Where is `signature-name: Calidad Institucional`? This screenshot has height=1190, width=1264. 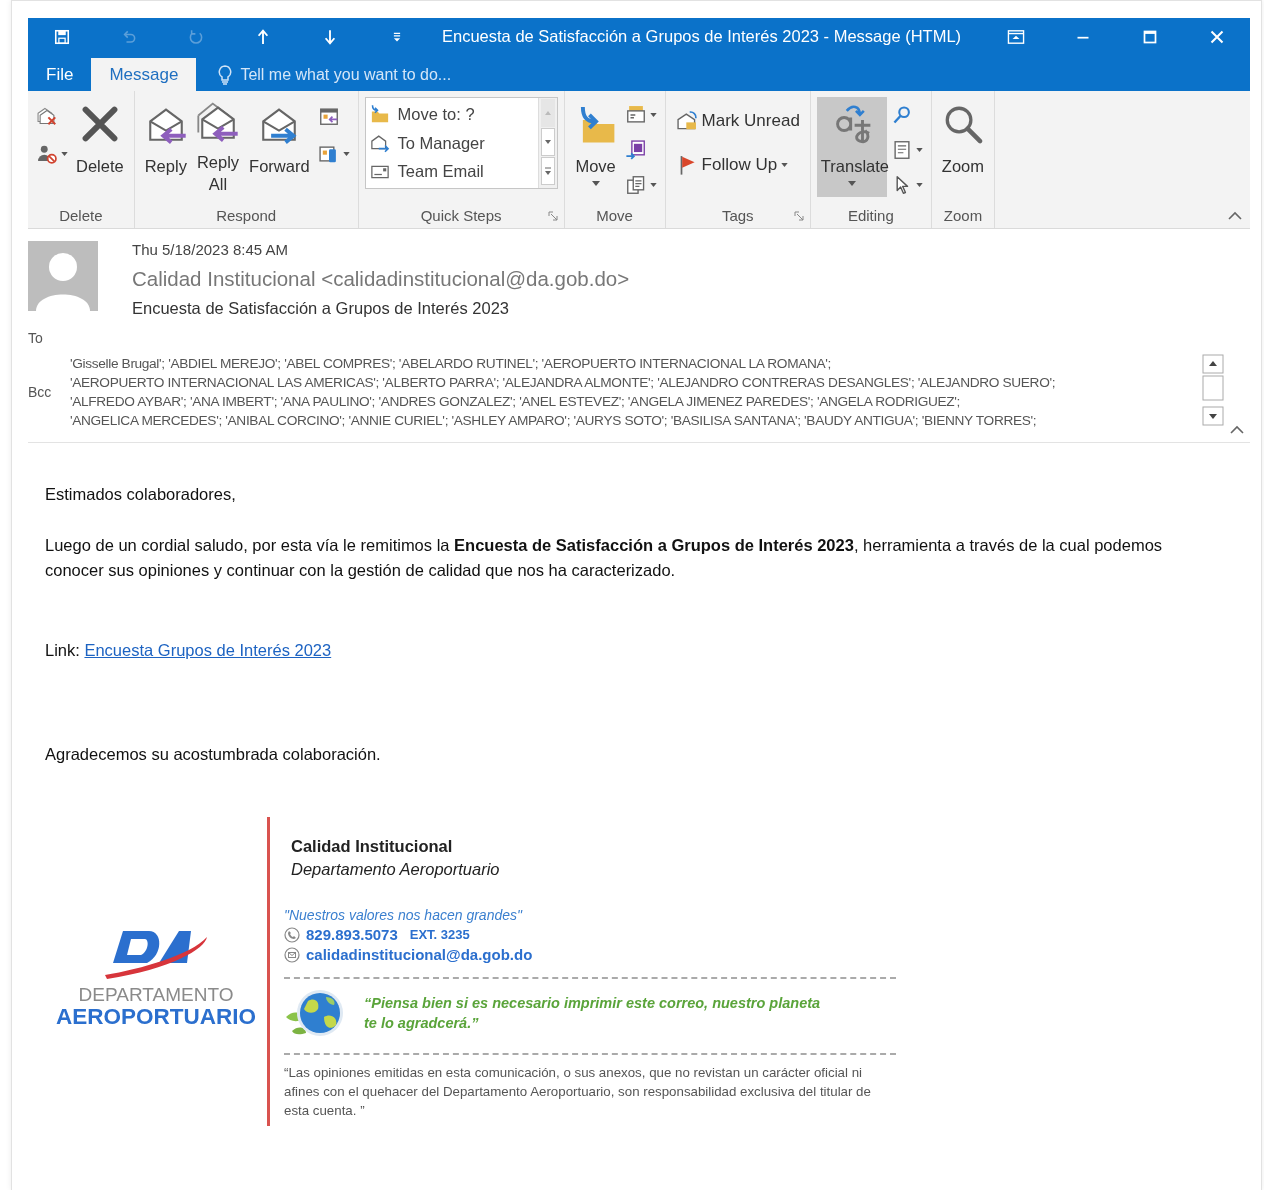
signature-name: Calidad Institucional is located at coordinates (372, 846).